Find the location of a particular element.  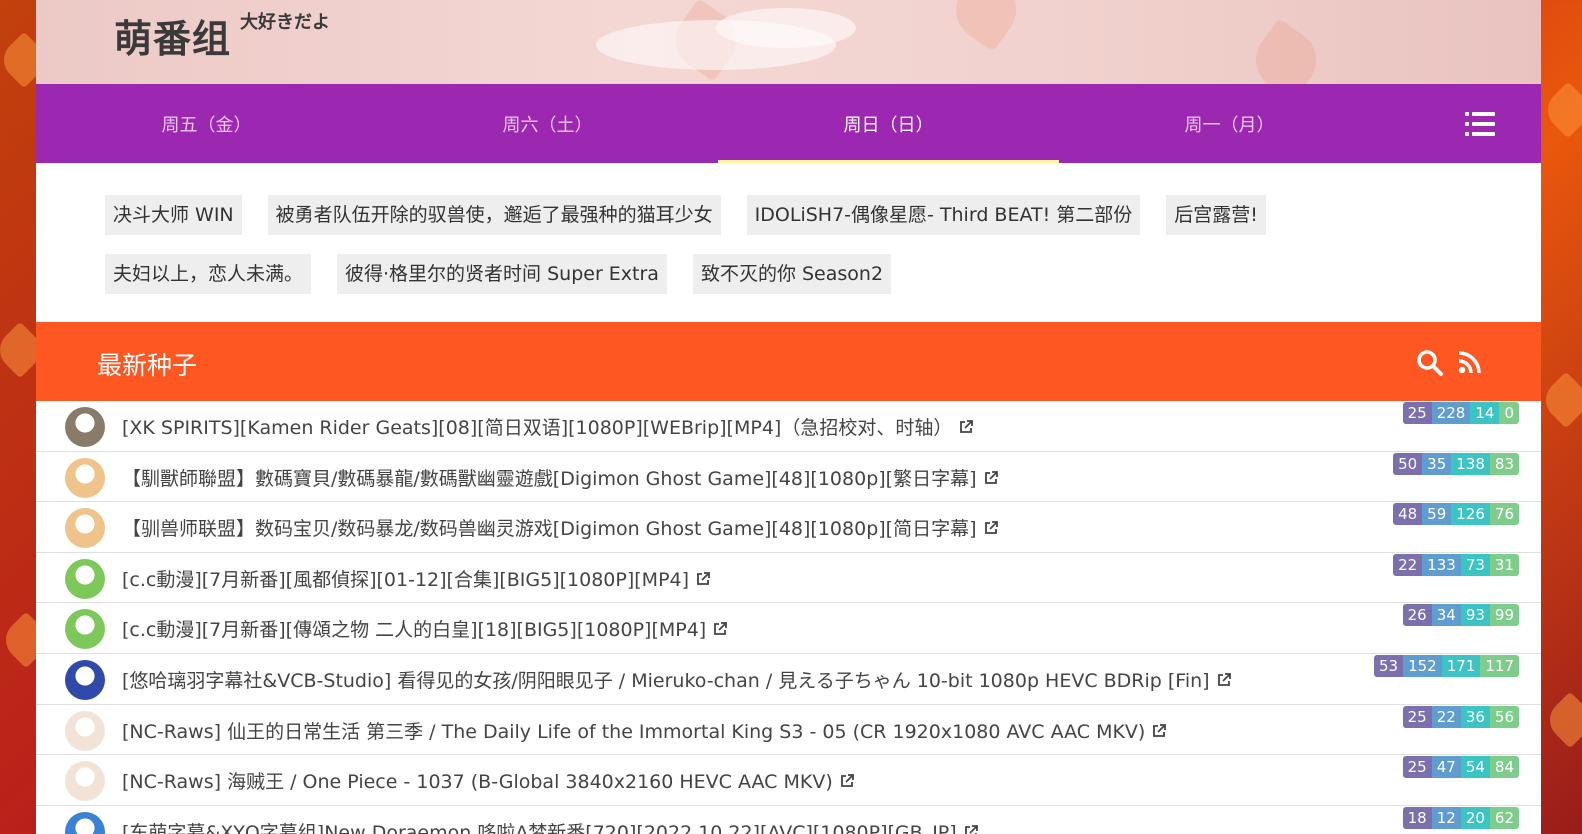

show-tag: 致不灭的你 Season2 is located at coordinates (792, 274).